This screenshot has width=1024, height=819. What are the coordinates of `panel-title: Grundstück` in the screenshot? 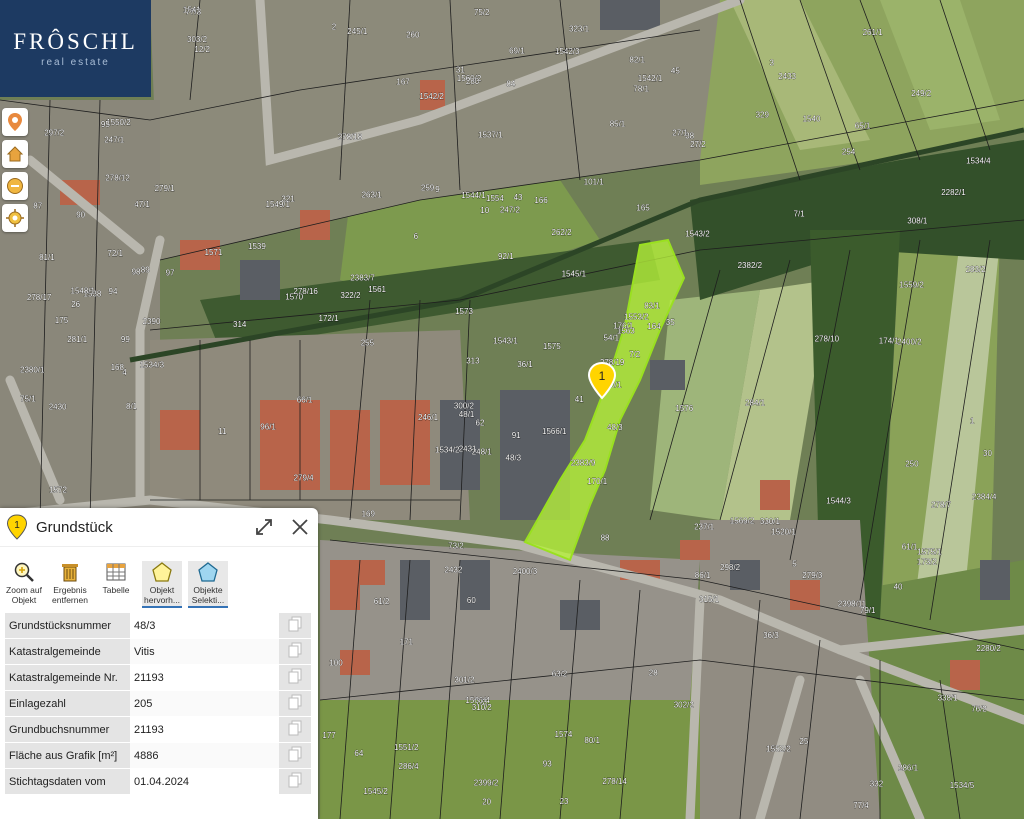 It's located at (74, 527).